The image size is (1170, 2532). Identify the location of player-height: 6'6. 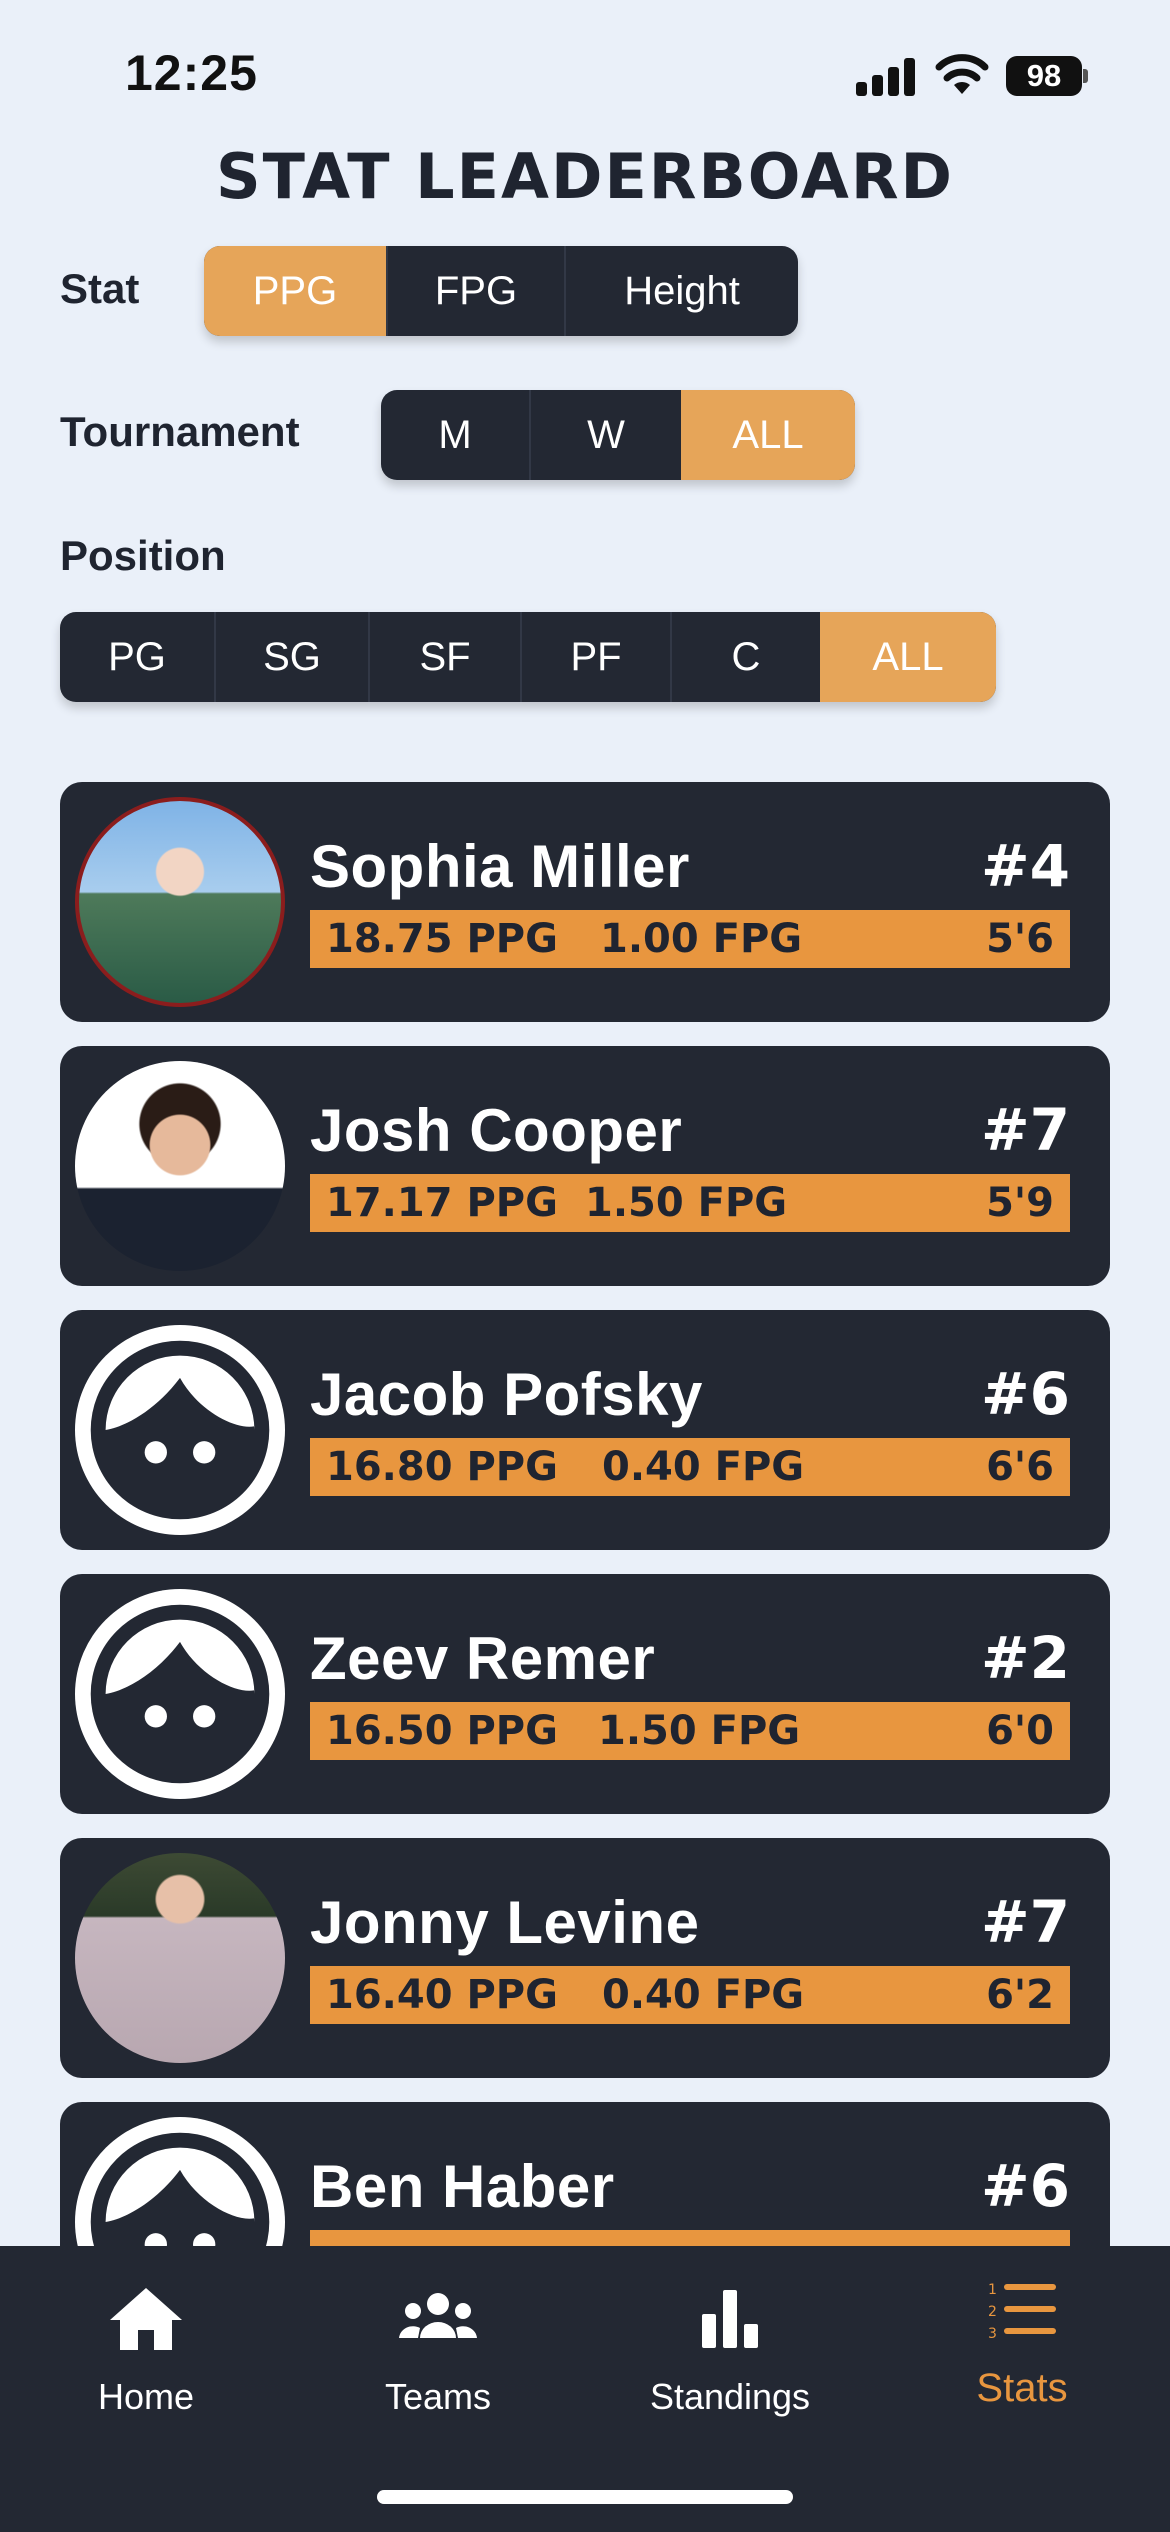
(1020, 1467).